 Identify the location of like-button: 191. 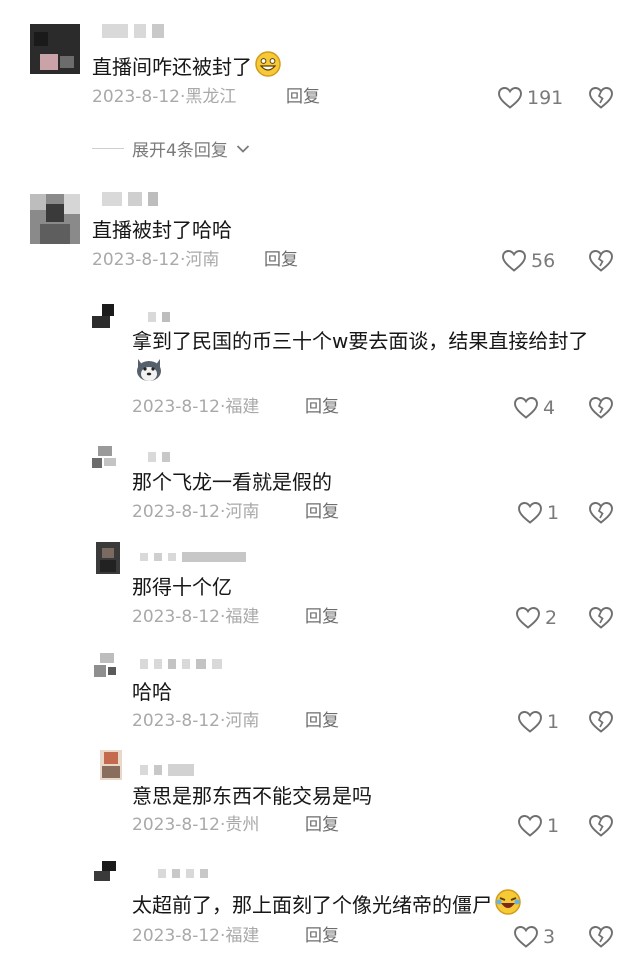
(530, 98).